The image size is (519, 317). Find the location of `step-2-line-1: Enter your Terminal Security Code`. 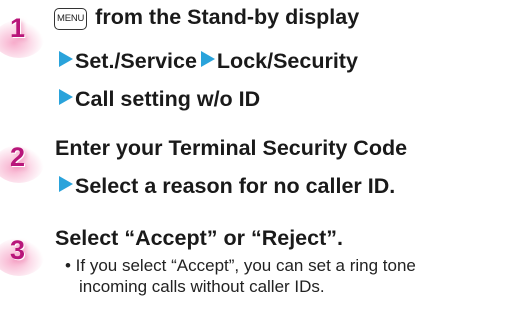

step-2-line-1: Enter your Terminal Security Code is located at coordinates (231, 148).